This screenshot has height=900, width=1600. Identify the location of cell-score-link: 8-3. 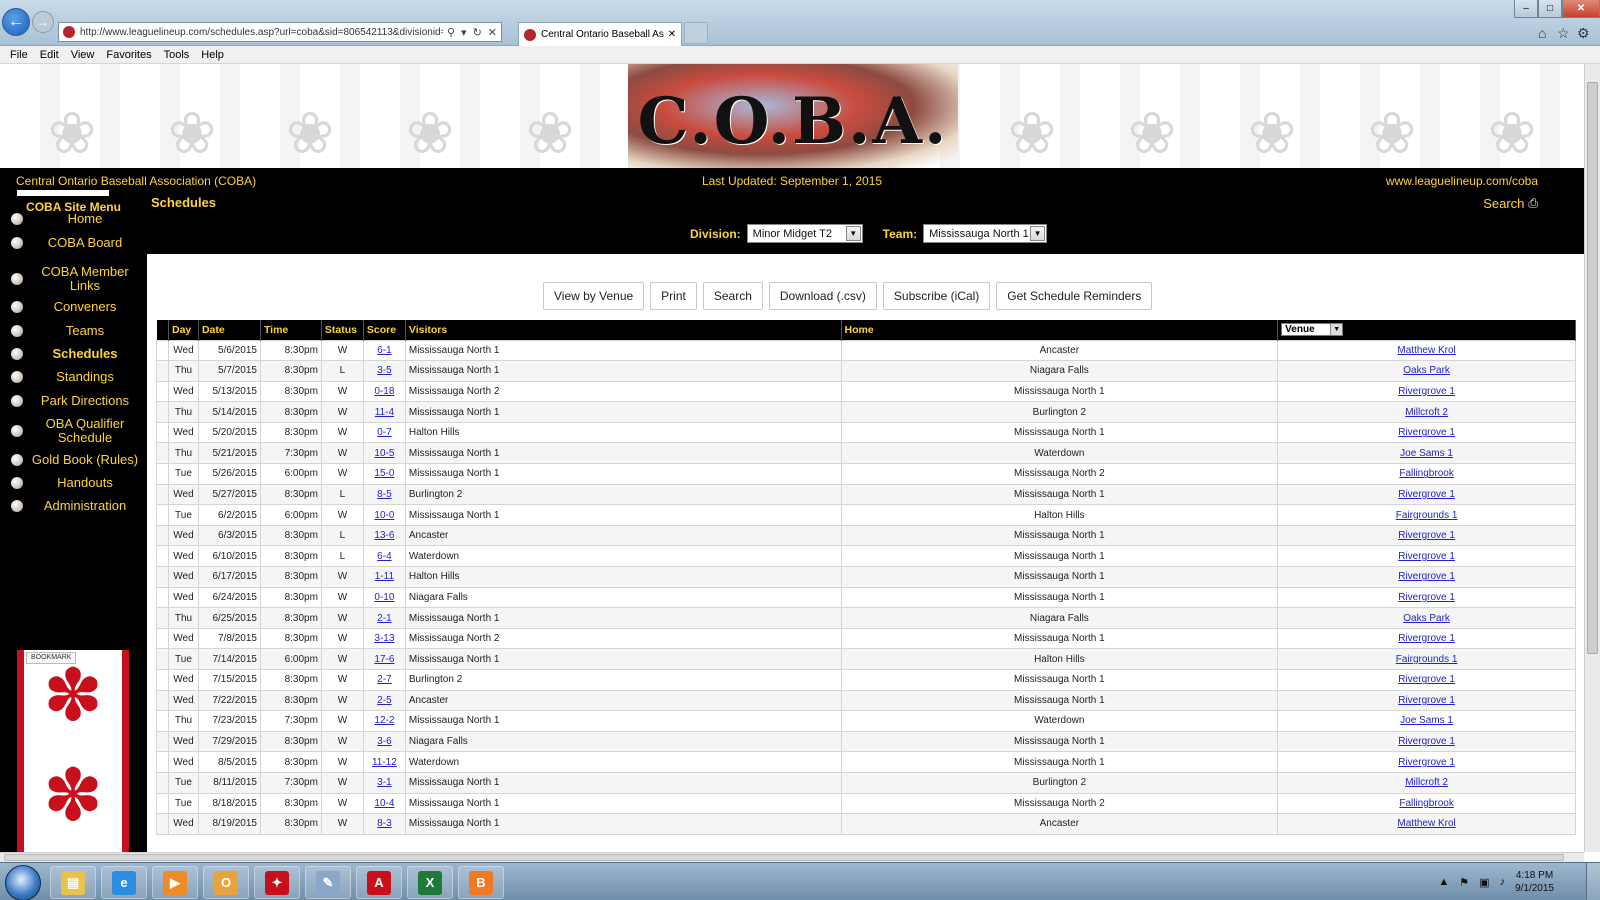
(384, 823).